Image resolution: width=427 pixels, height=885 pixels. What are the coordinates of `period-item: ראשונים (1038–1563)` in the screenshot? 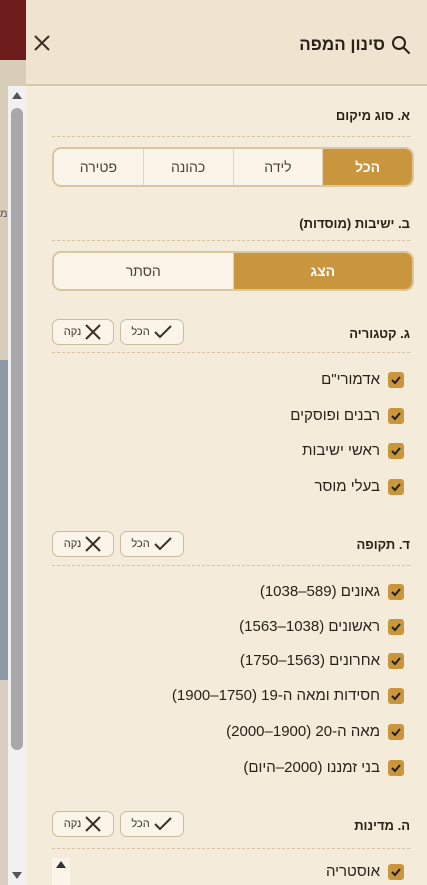 It's located at (321, 626).